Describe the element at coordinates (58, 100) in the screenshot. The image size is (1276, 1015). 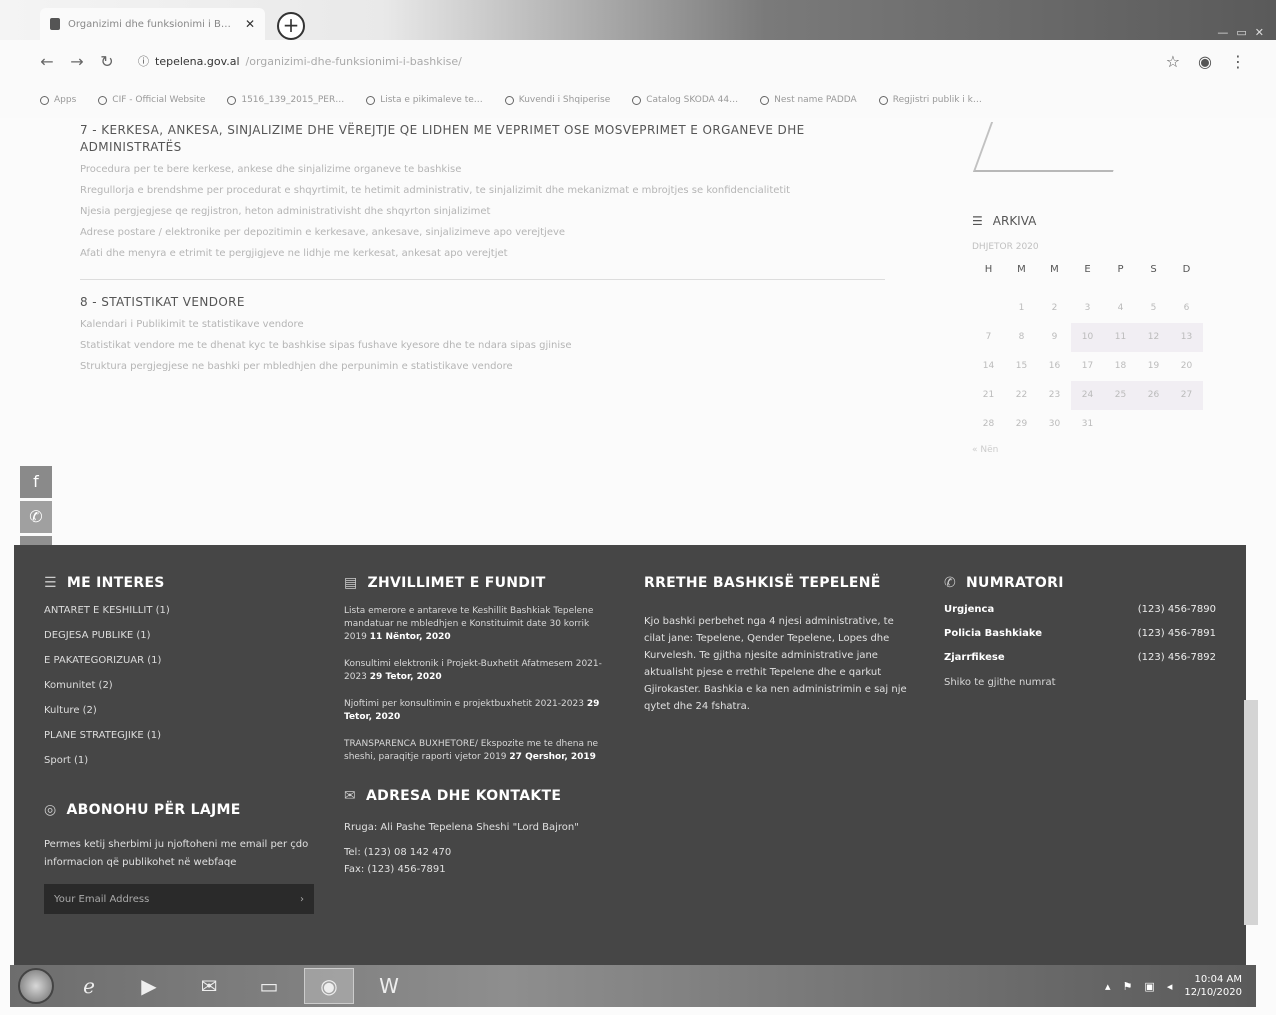
I see `bookmark-apps: Apps` at that location.